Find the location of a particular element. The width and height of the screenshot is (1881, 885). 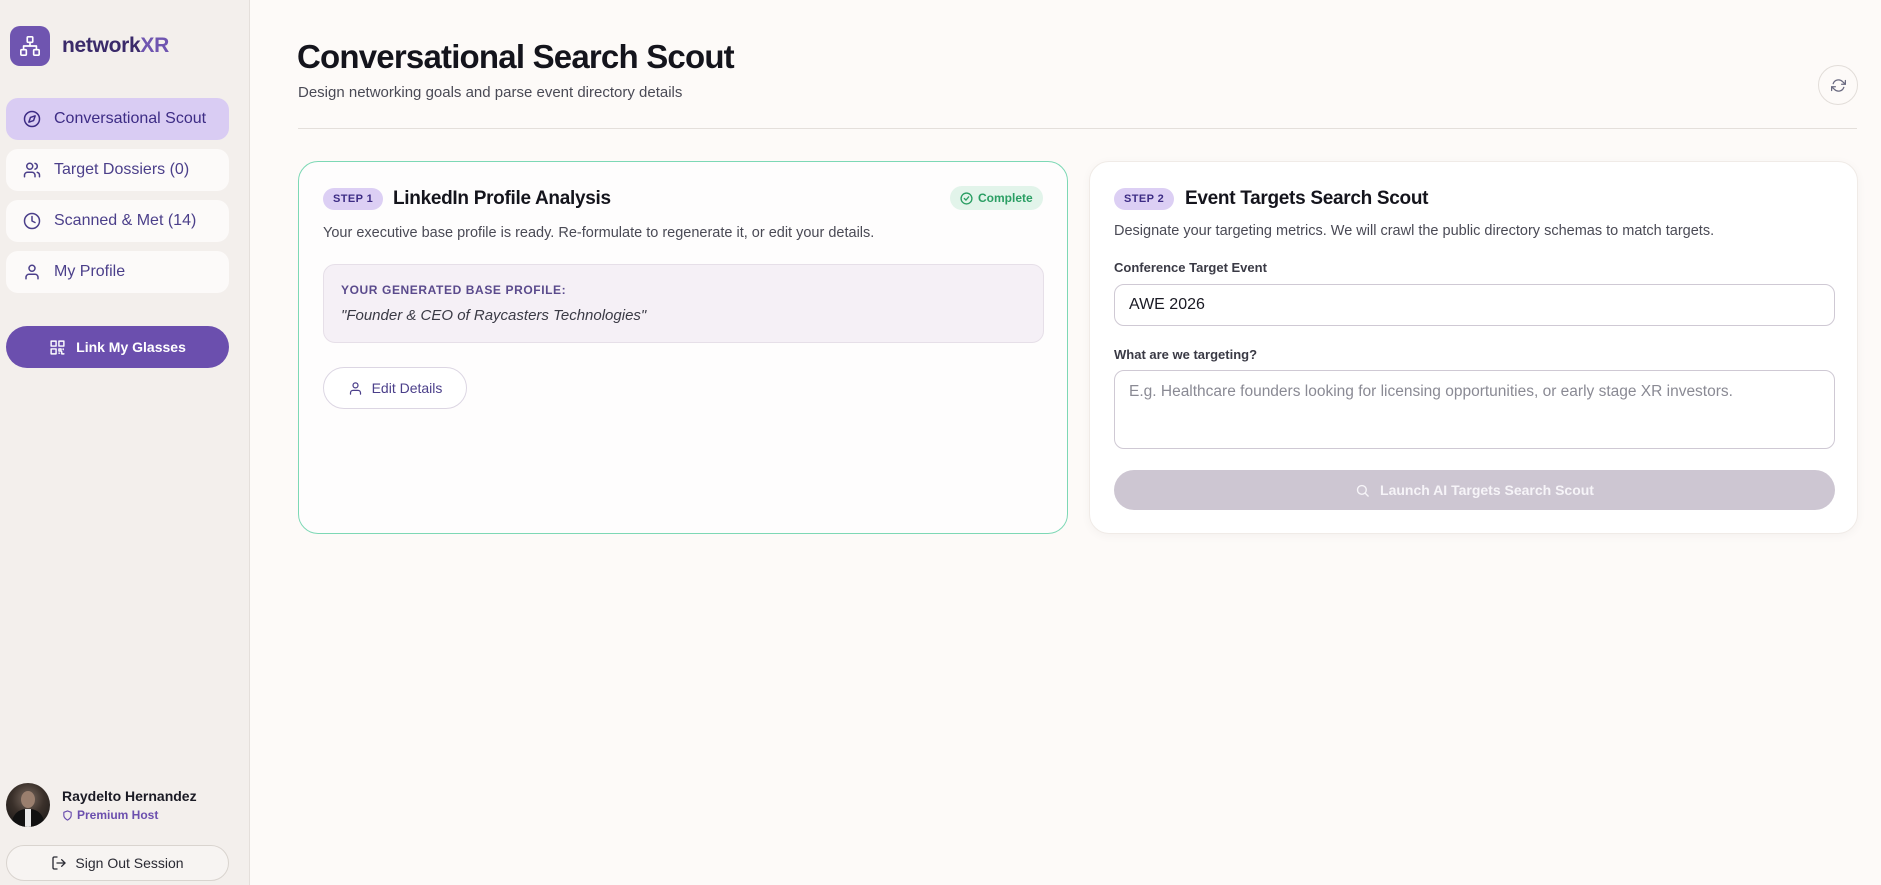

brand-suffix: XR is located at coordinates (154, 45).